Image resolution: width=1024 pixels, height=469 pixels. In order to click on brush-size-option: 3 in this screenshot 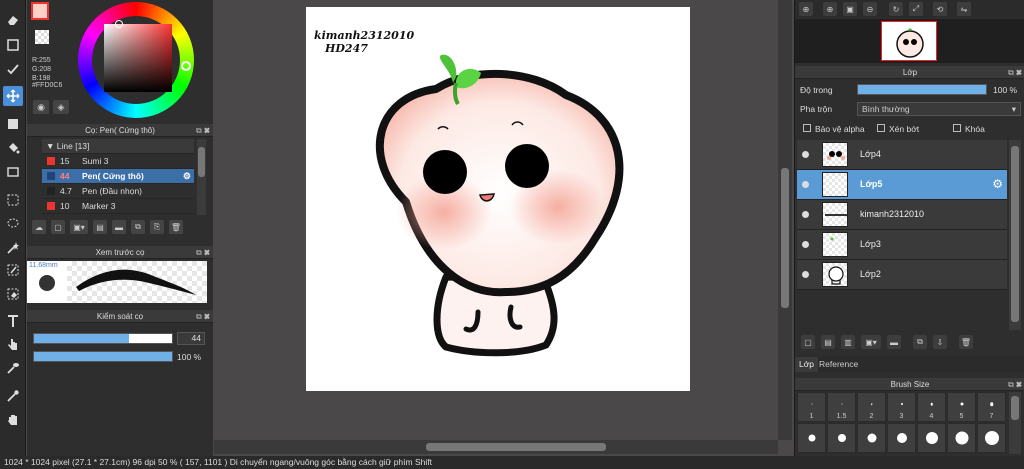, I will do `click(901, 407)`.